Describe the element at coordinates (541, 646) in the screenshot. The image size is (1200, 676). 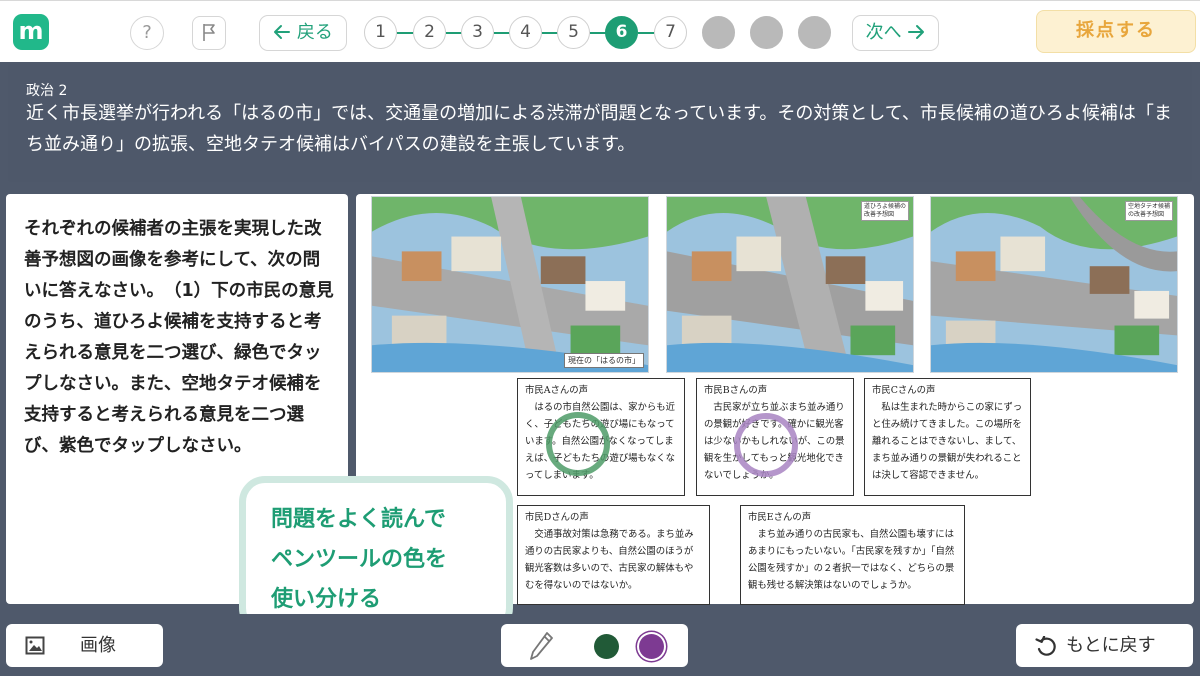
I see `pen-icon` at that location.